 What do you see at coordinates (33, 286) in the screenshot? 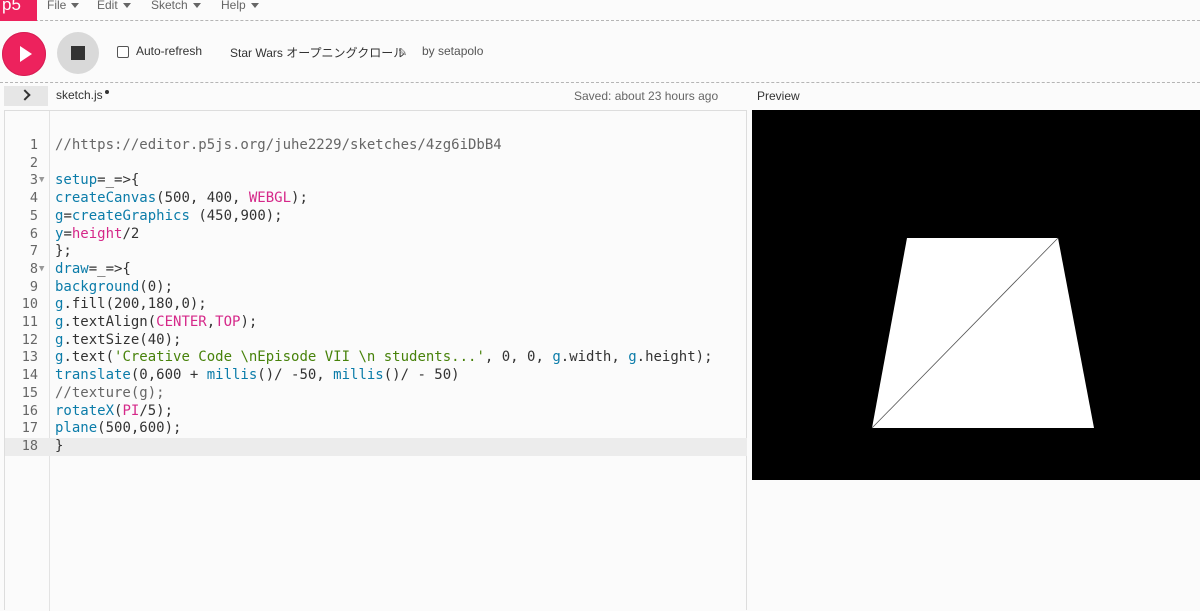
I see `line-number: 9` at bounding box center [33, 286].